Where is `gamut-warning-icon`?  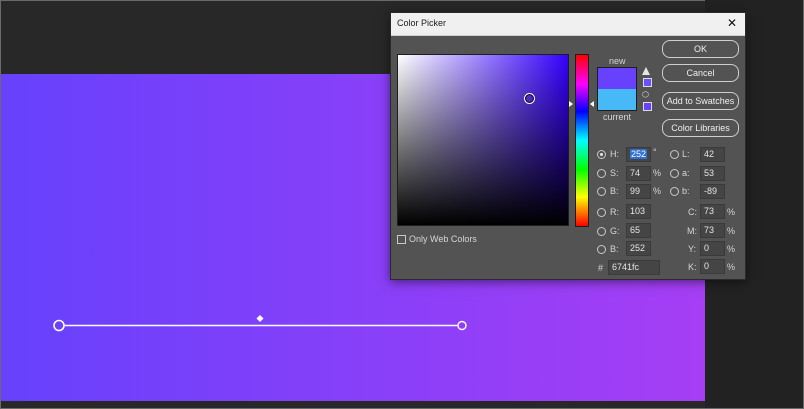 gamut-warning-icon is located at coordinates (646, 71).